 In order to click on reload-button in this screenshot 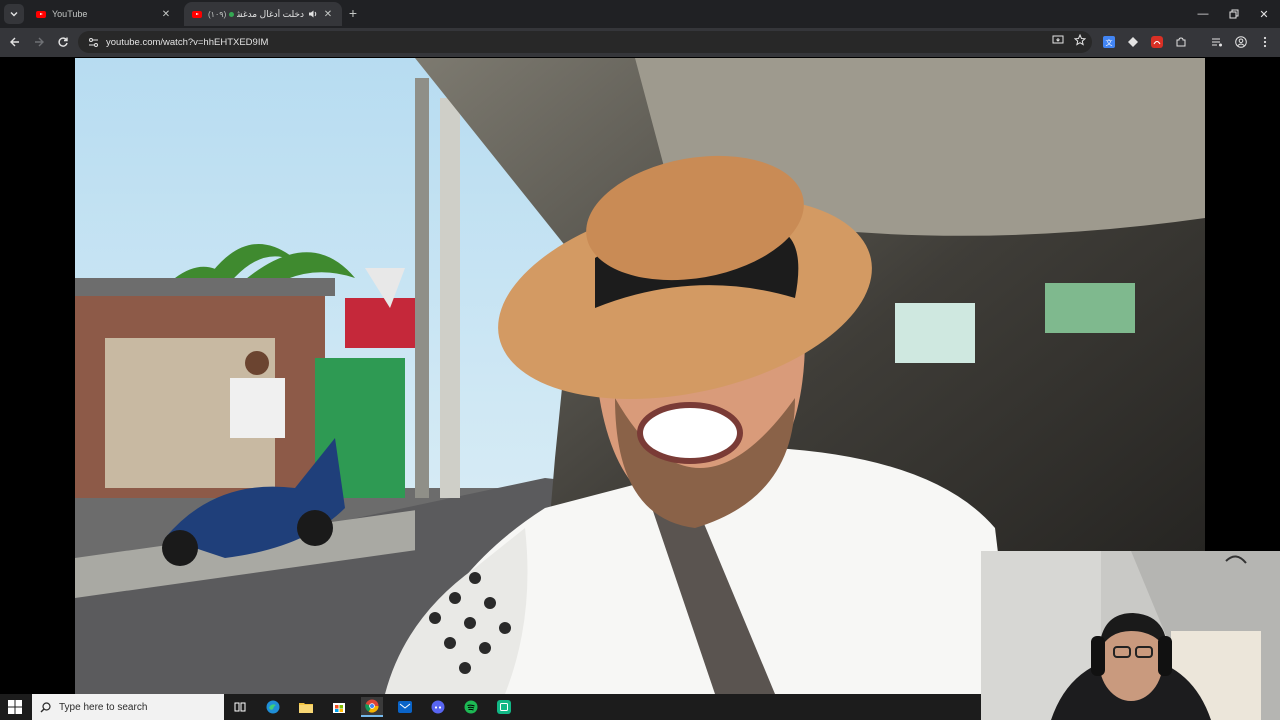, I will do `click(63, 42)`.